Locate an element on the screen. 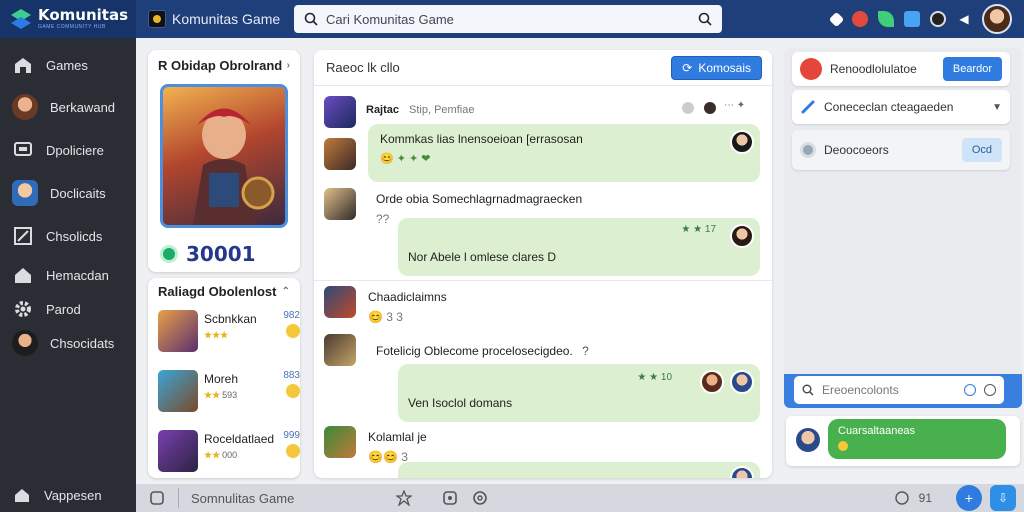  puzzle-icon is located at coordinates (836, 19).